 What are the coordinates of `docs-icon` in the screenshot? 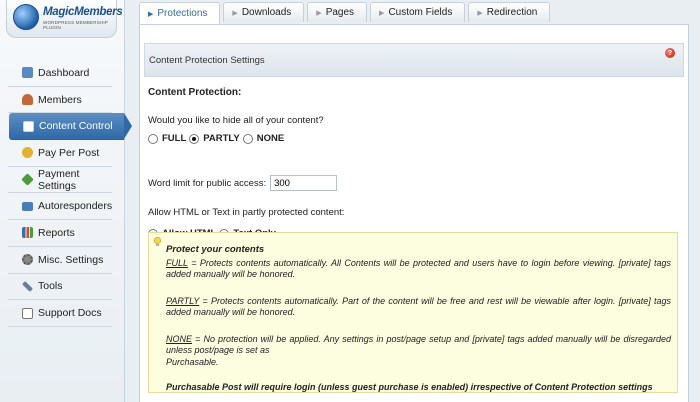 It's located at (27, 313).